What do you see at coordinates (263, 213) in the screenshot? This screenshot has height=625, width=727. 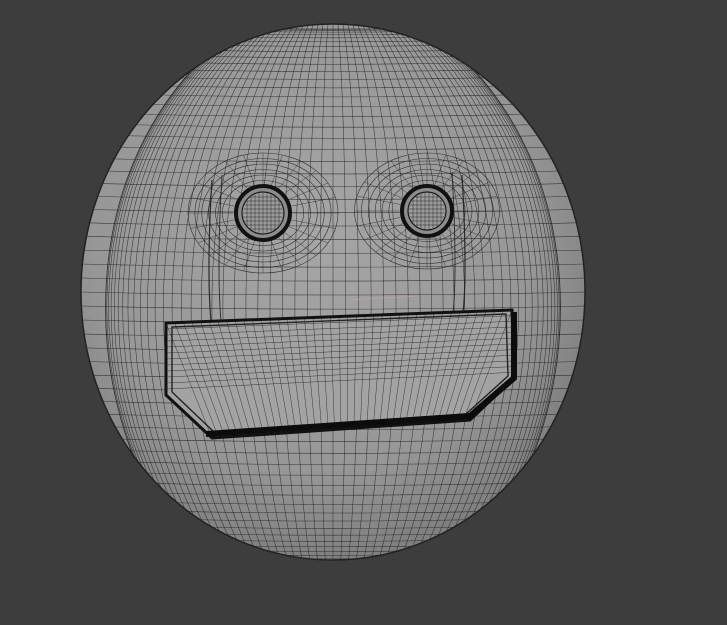 I see `left-eye` at bounding box center [263, 213].